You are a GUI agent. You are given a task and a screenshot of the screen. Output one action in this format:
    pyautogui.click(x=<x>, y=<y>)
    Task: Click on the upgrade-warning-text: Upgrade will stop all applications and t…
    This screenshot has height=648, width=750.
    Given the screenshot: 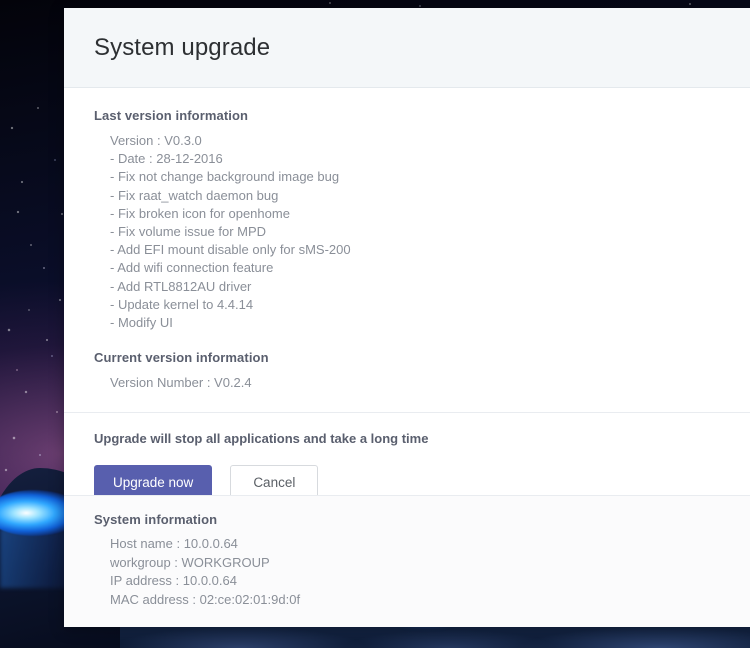 What is the action you would take?
    pyautogui.click(x=261, y=439)
    